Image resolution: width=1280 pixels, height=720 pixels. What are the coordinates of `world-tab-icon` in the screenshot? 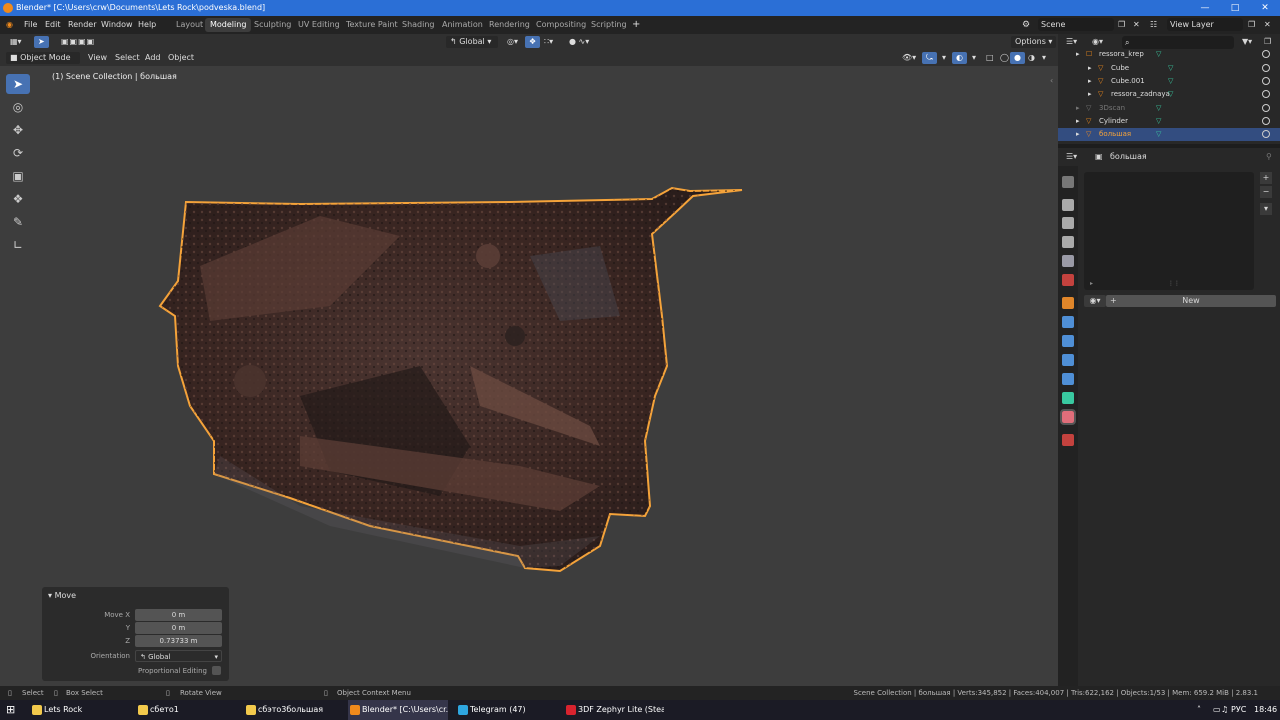 It's located at (1068, 280).